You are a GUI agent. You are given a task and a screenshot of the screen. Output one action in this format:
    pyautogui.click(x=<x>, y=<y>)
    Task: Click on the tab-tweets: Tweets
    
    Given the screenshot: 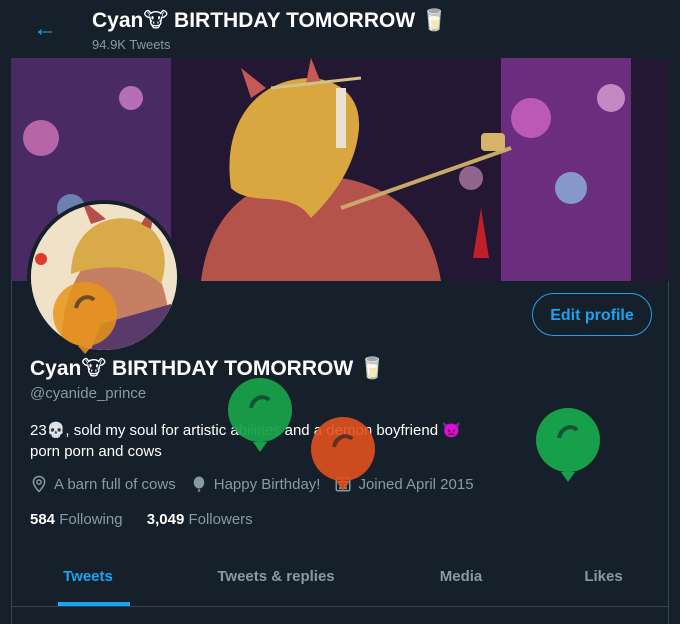 What is the action you would take?
    pyautogui.click(x=88, y=580)
    